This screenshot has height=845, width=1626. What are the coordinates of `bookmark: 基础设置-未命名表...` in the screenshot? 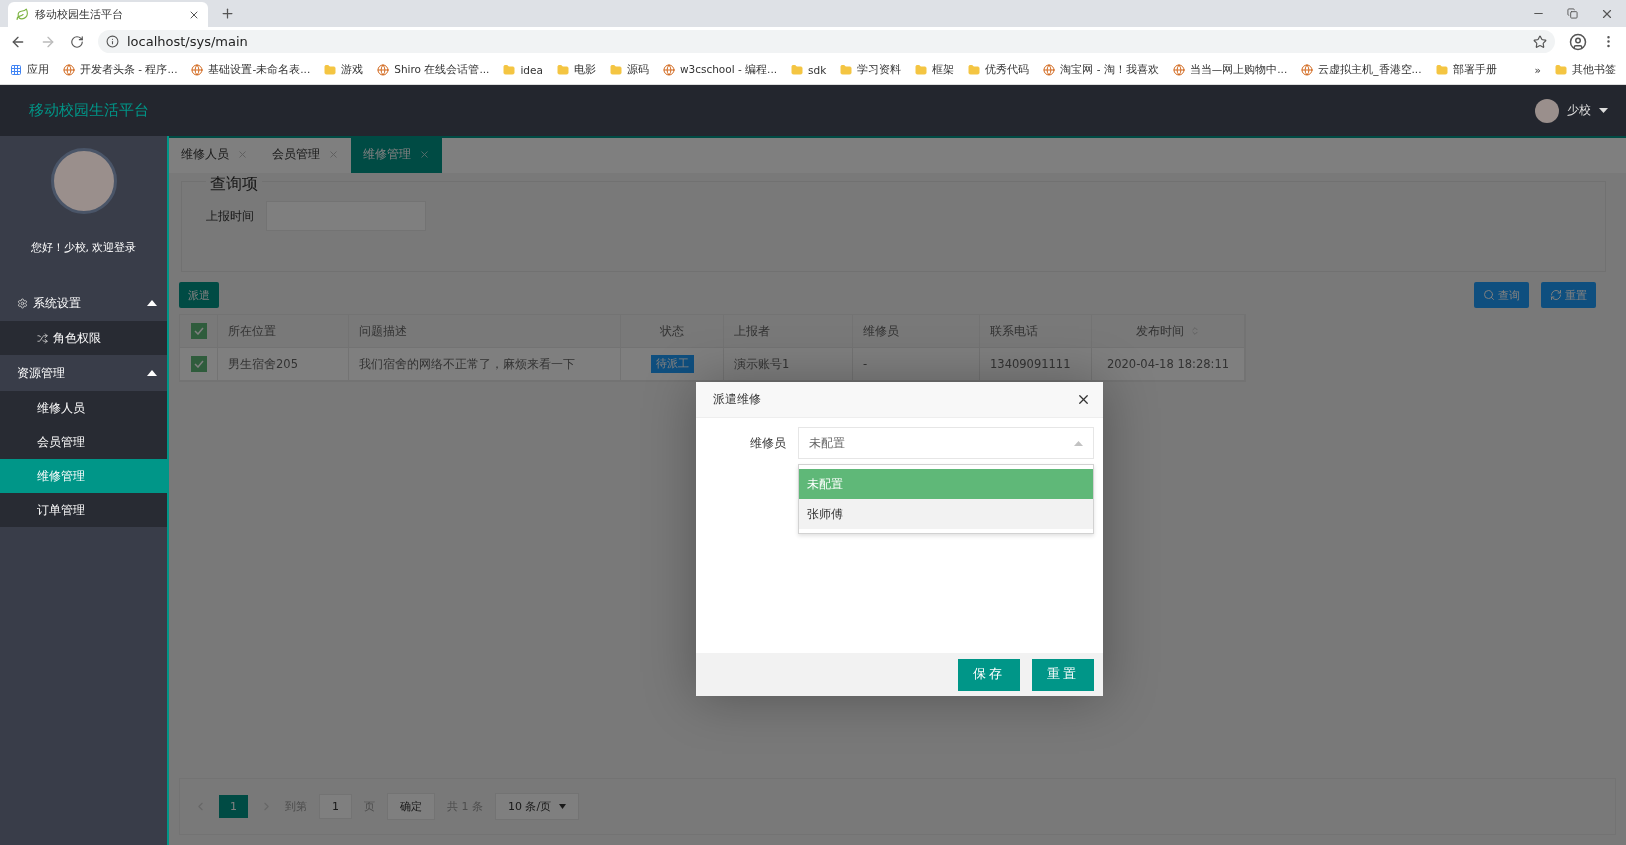 It's located at (251, 70).